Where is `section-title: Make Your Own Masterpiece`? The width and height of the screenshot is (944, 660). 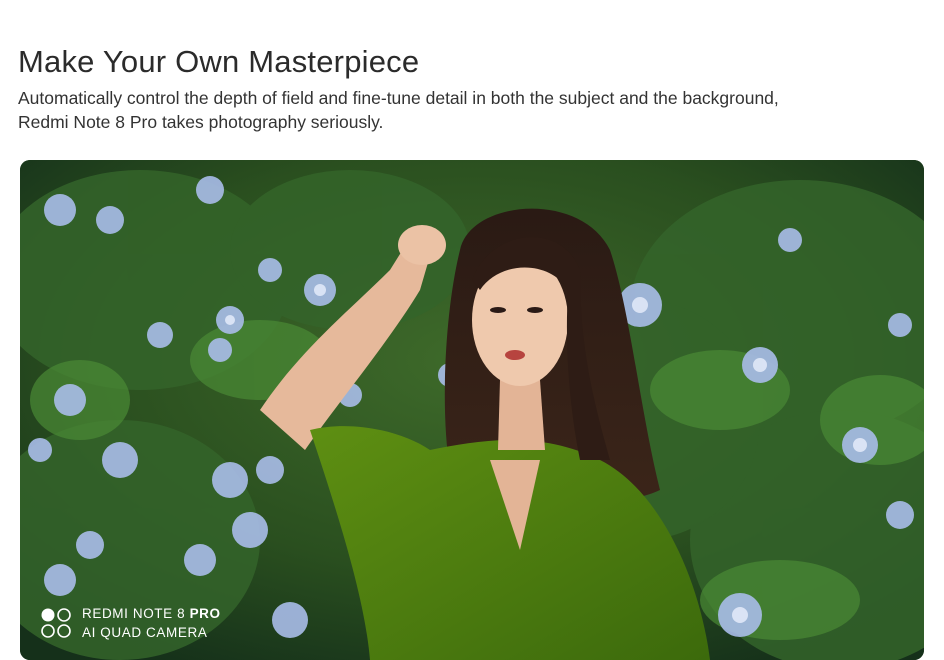
section-title: Make Your Own Masterpiece is located at coordinates (219, 61).